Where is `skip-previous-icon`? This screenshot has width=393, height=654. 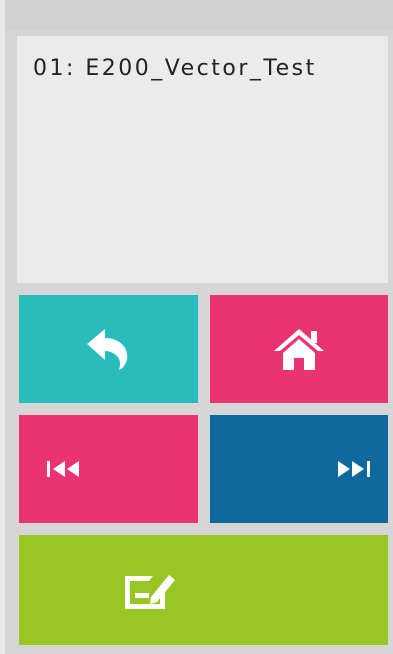
skip-previous-icon is located at coordinates (63, 469).